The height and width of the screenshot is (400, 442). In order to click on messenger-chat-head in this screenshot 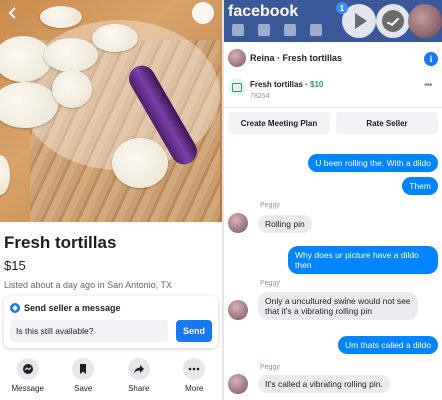, I will do `click(393, 21)`.